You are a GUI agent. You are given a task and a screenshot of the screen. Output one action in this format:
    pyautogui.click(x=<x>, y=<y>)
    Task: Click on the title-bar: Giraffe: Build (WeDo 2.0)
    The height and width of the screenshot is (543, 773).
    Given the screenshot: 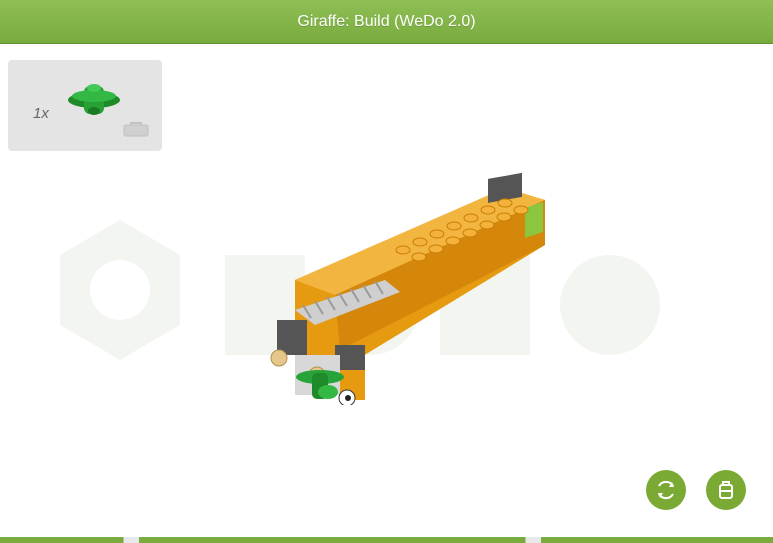 What is the action you would take?
    pyautogui.click(x=386, y=22)
    